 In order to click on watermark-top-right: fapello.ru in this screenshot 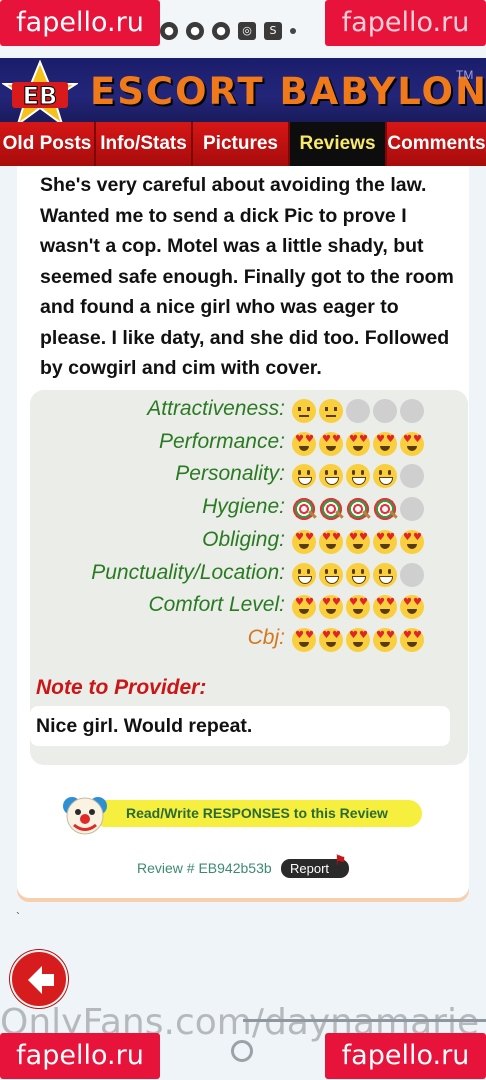, I will do `click(405, 23)`.